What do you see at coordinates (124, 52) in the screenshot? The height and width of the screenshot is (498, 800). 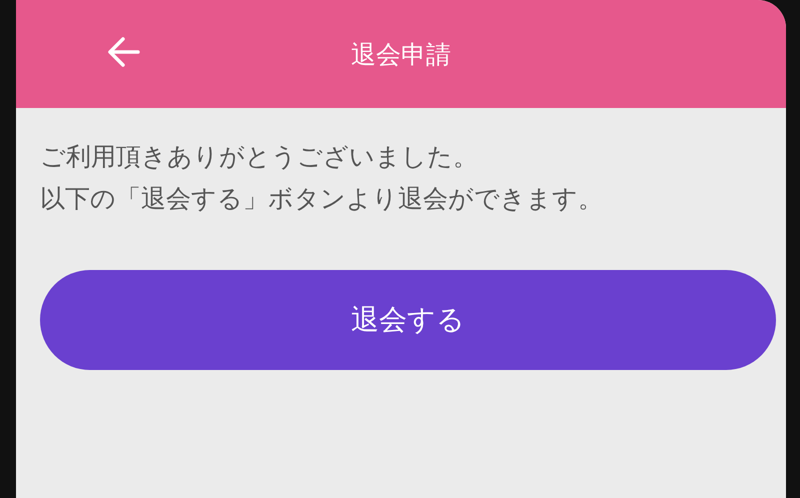 I see `back-arrow-icon` at bounding box center [124, 52].